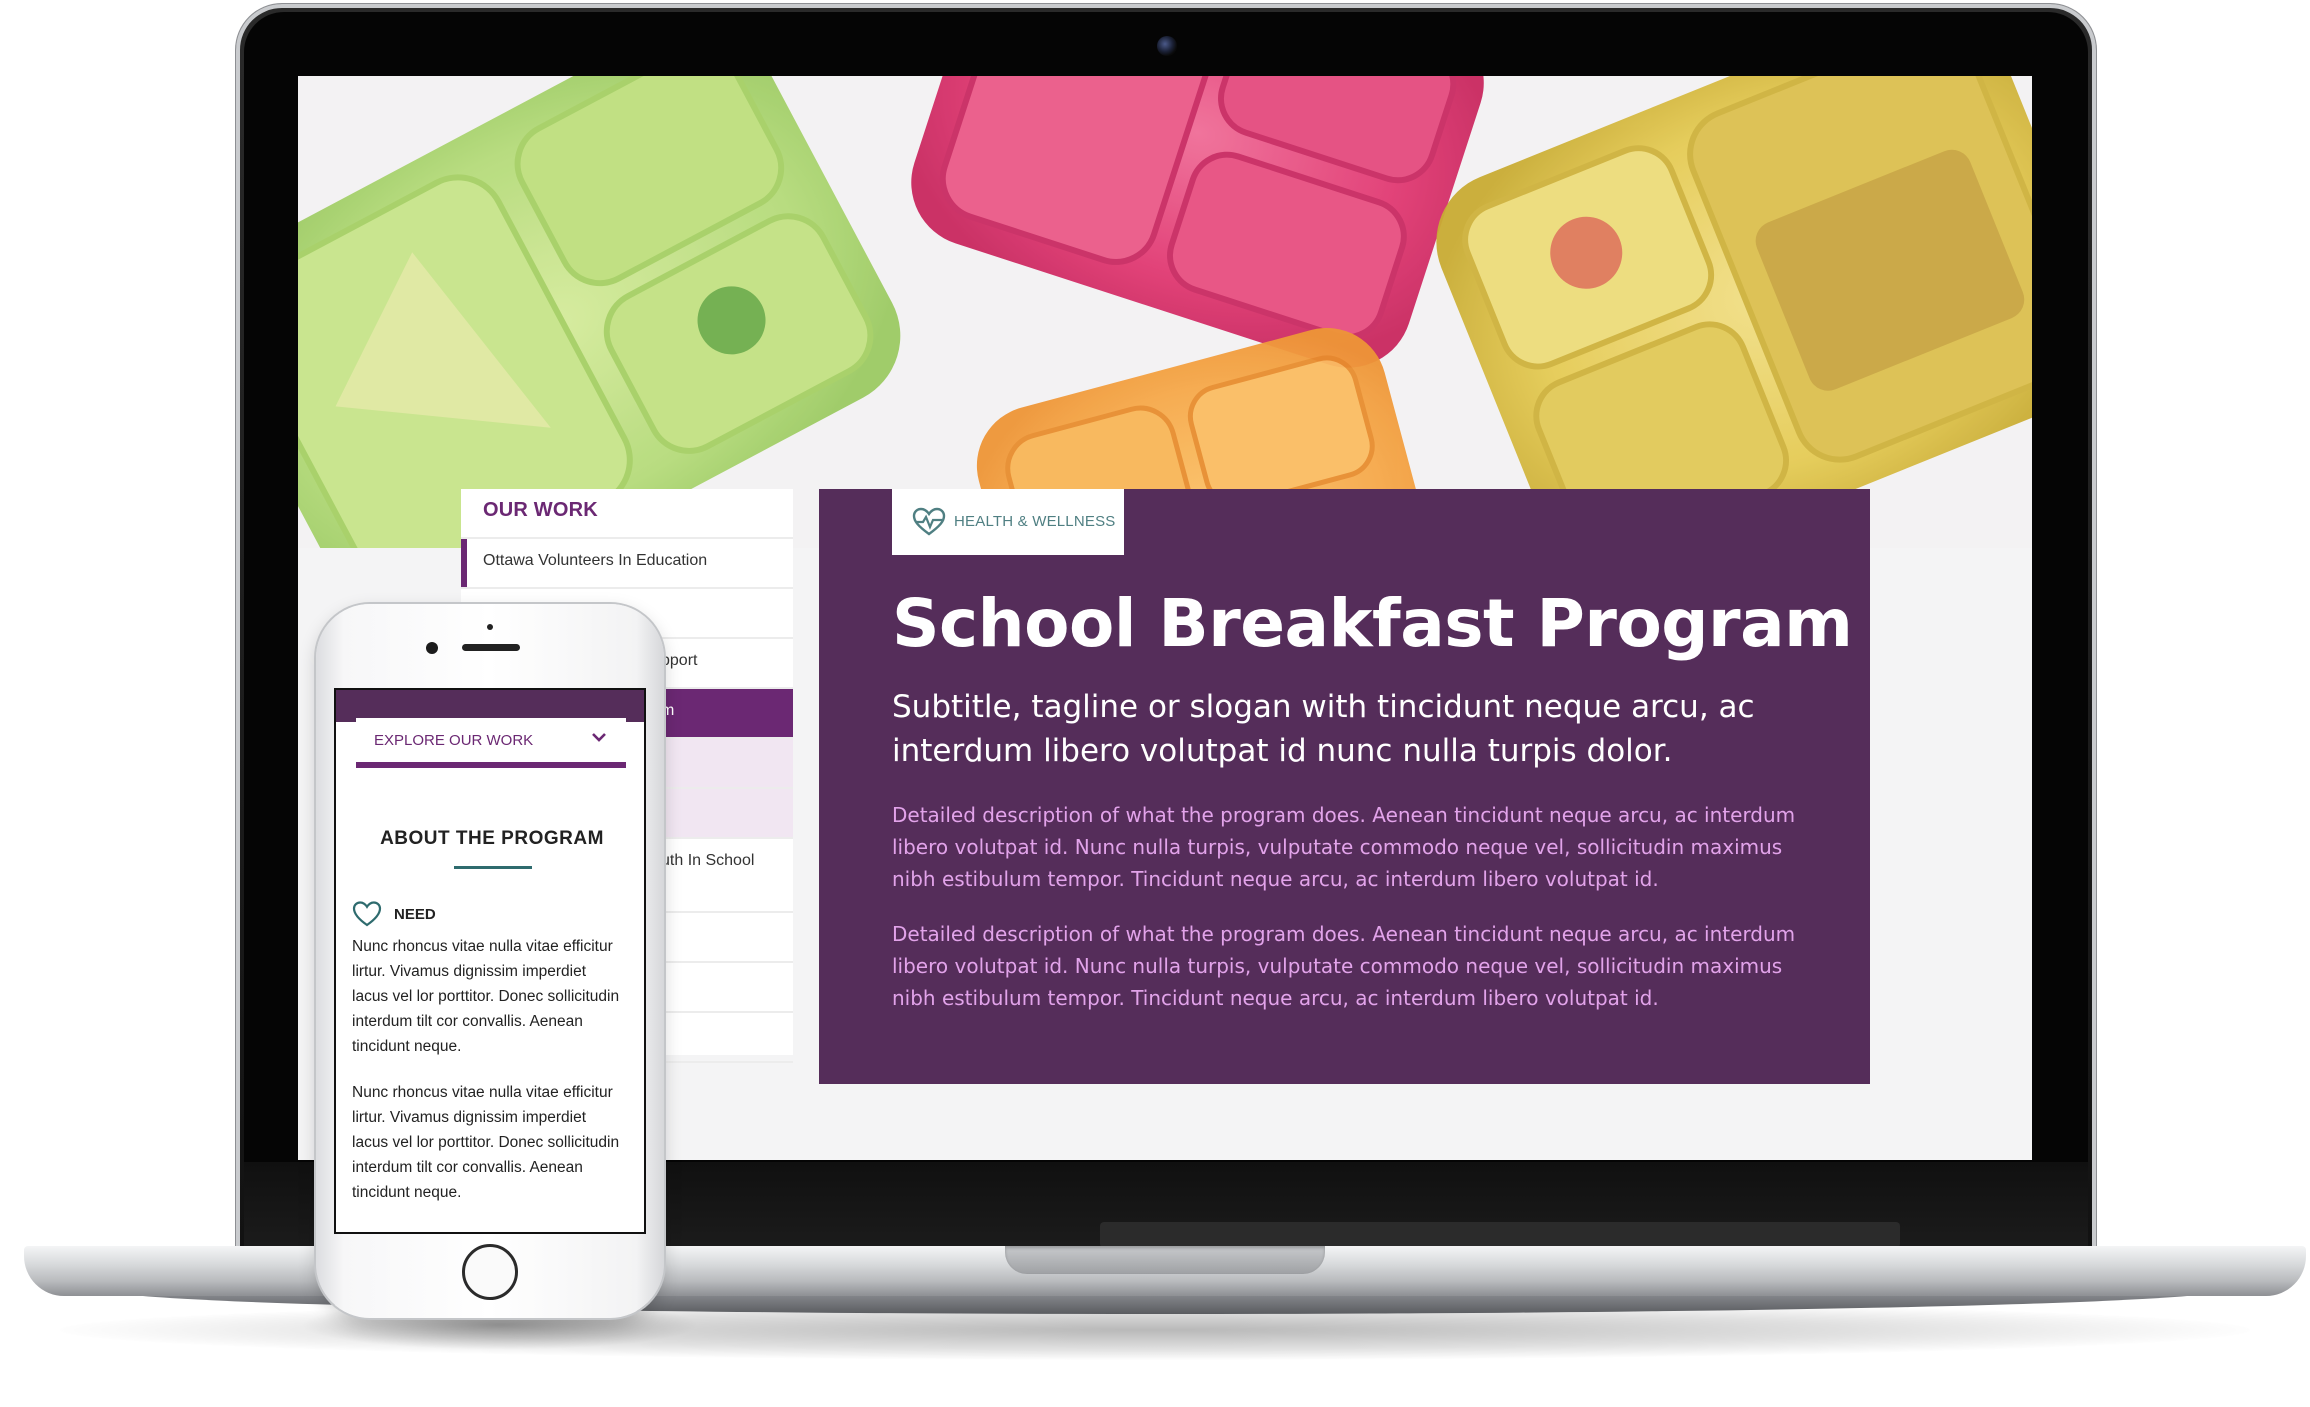 Image resolution: width=2310 pixels, height=1407 pixels. I want to click on phone-camera-icon, so click(432, 648).